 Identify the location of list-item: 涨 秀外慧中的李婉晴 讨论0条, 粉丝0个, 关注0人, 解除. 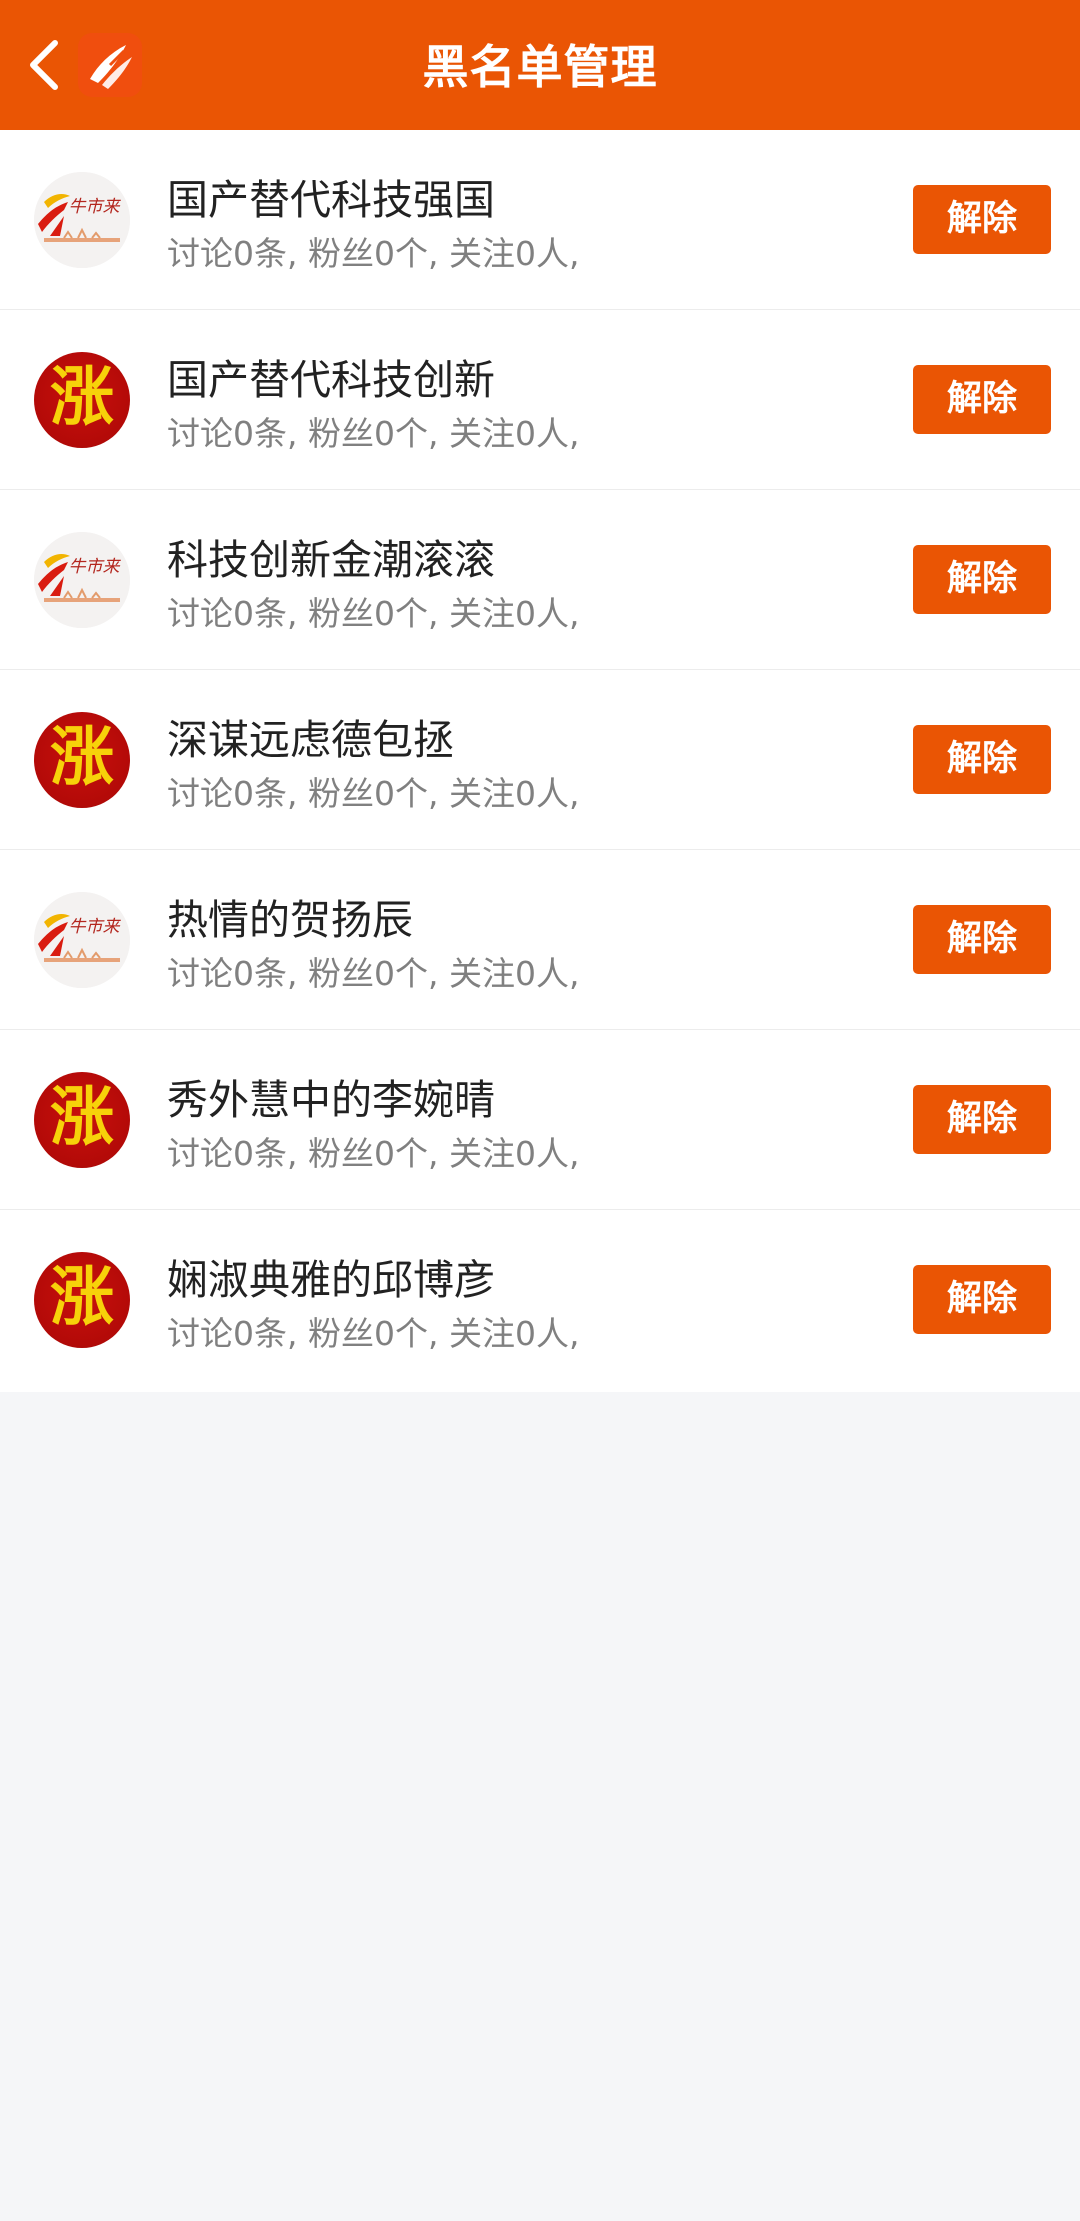
(540, 1120).